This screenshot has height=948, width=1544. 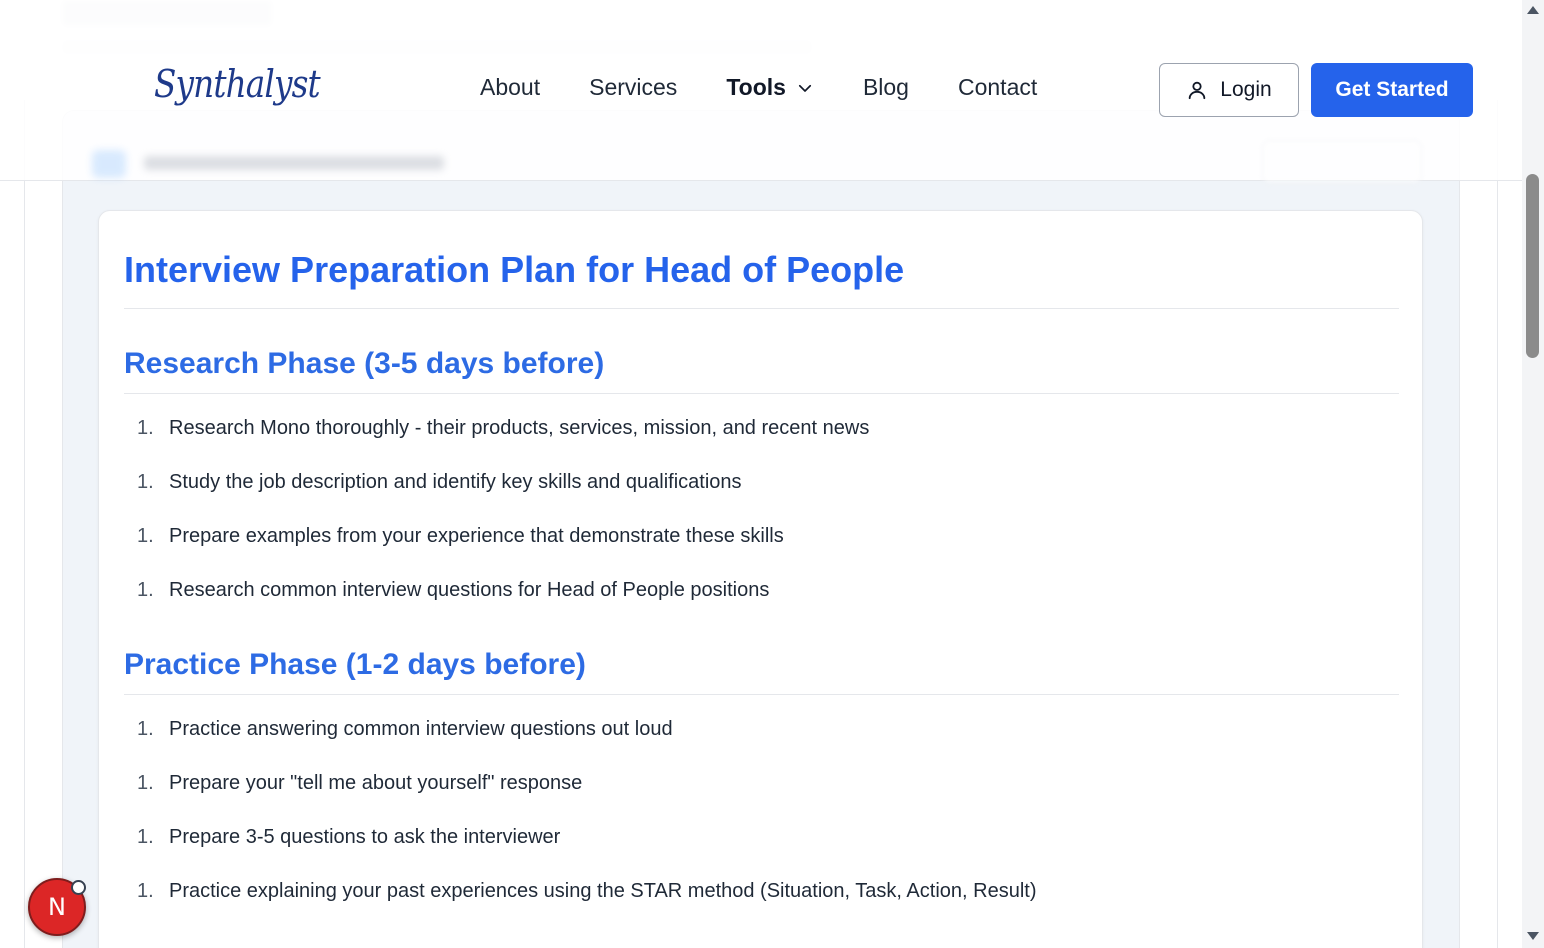 What do you see at coordinates (1533, 474) in the screenshot?
I see `vertical-scrollbar` at bounding box center [1533, 474].